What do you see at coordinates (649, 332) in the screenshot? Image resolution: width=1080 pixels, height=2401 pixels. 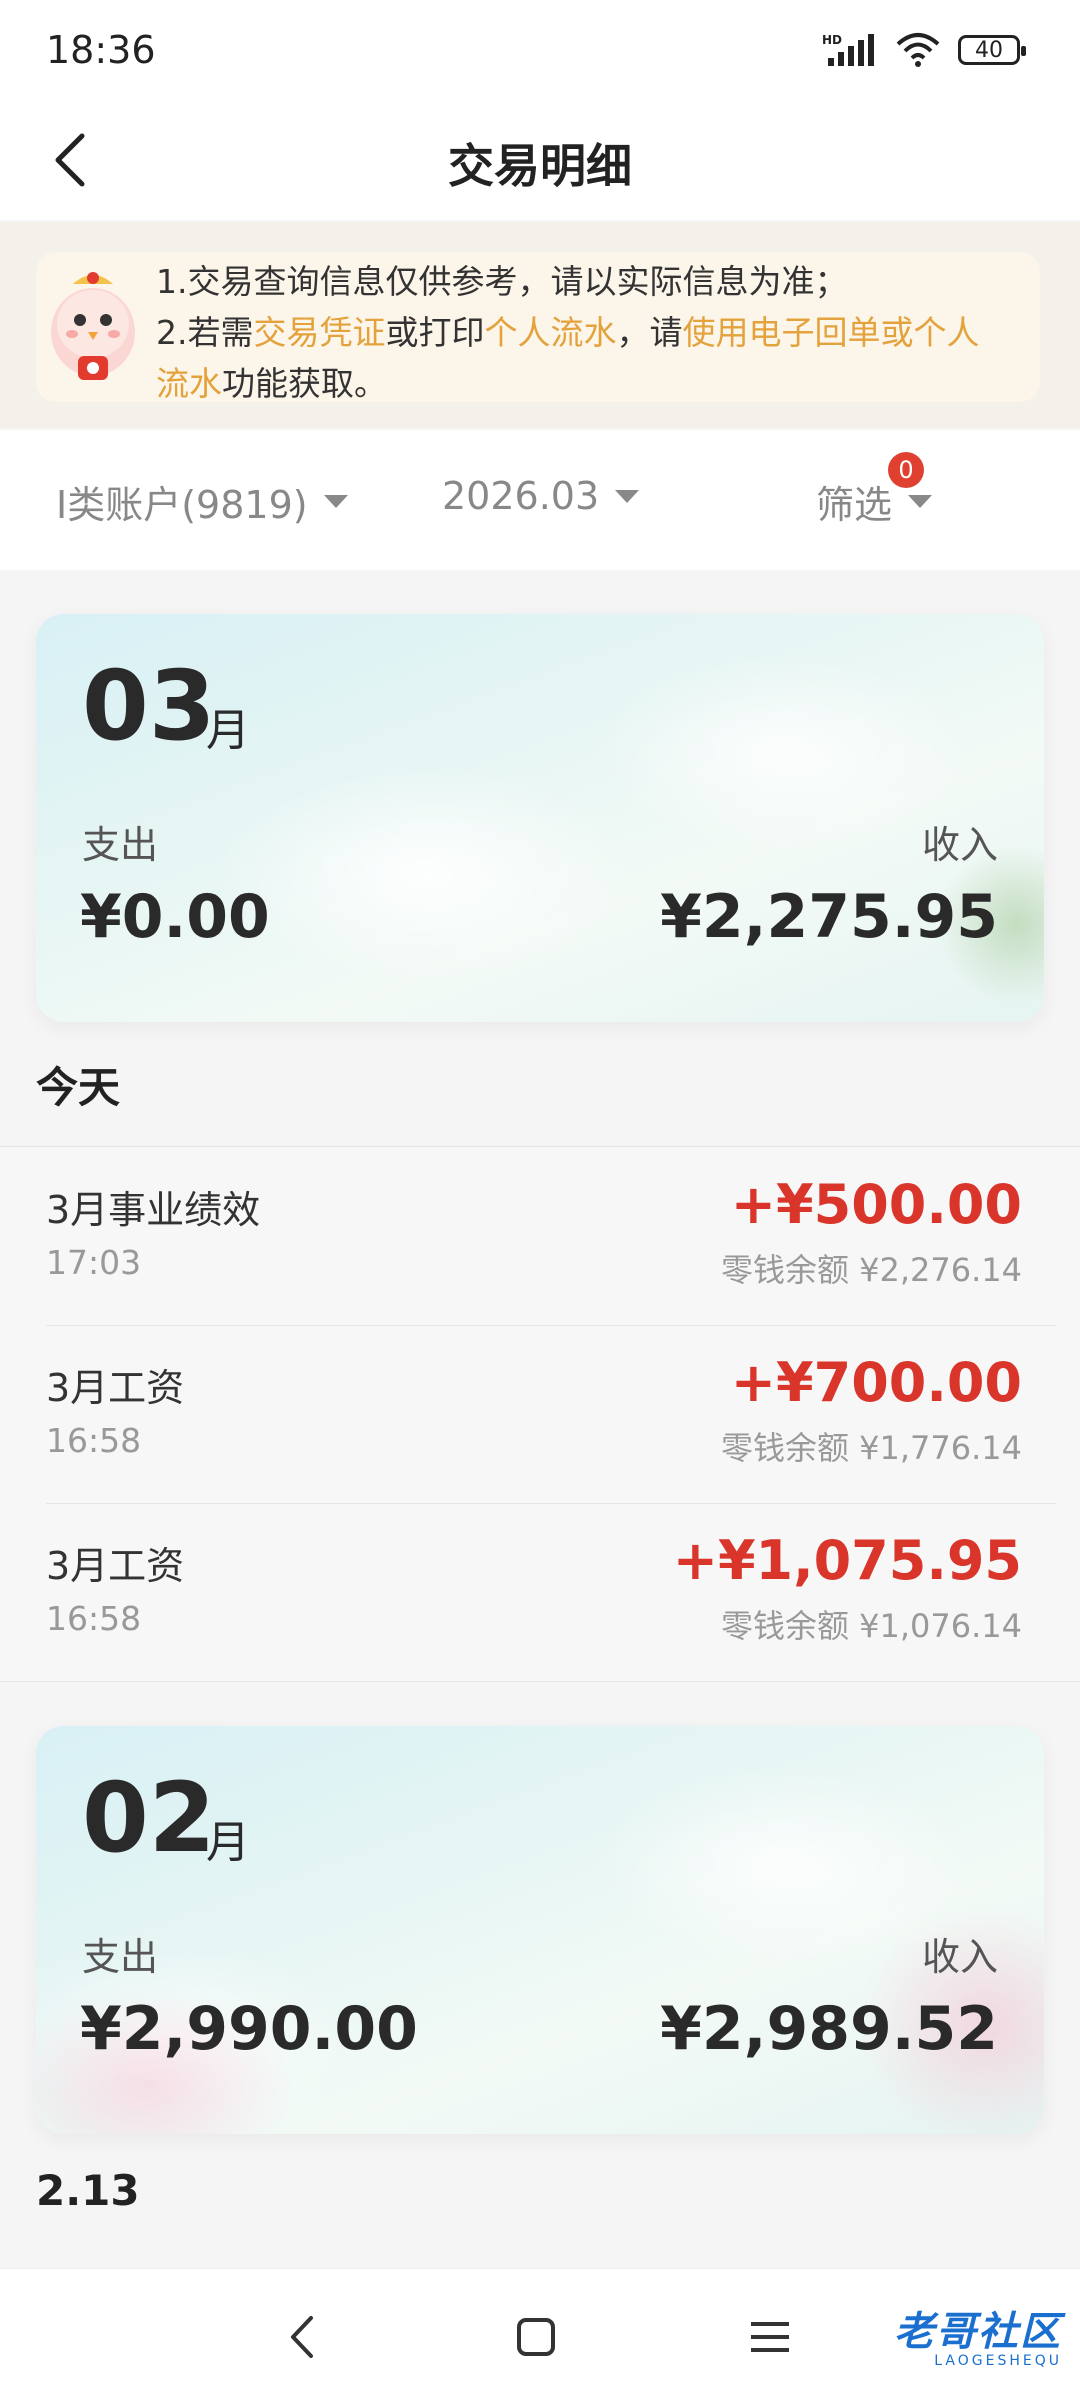 I see `notice-text-part: ，请` at bounding box center [649, 332].